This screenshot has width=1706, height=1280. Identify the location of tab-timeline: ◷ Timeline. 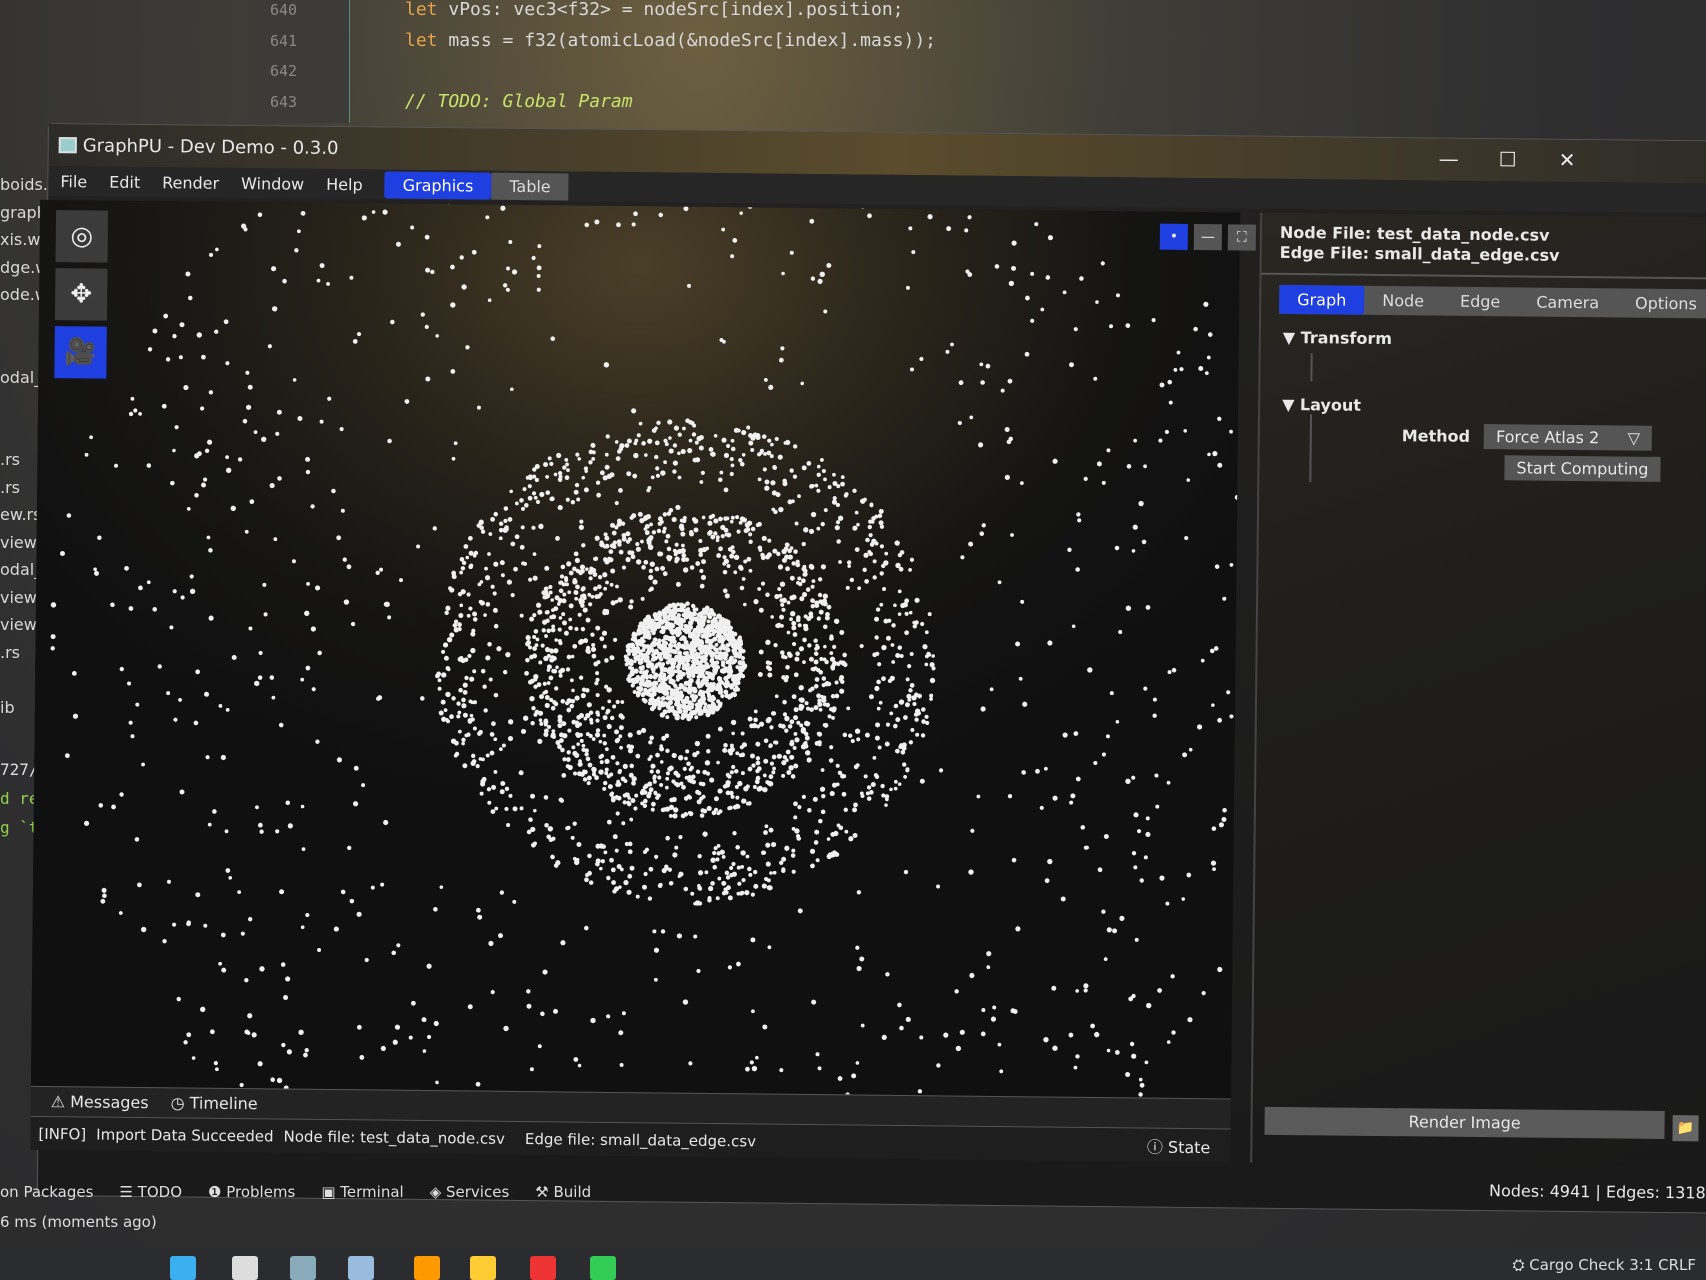
(214, 1103).